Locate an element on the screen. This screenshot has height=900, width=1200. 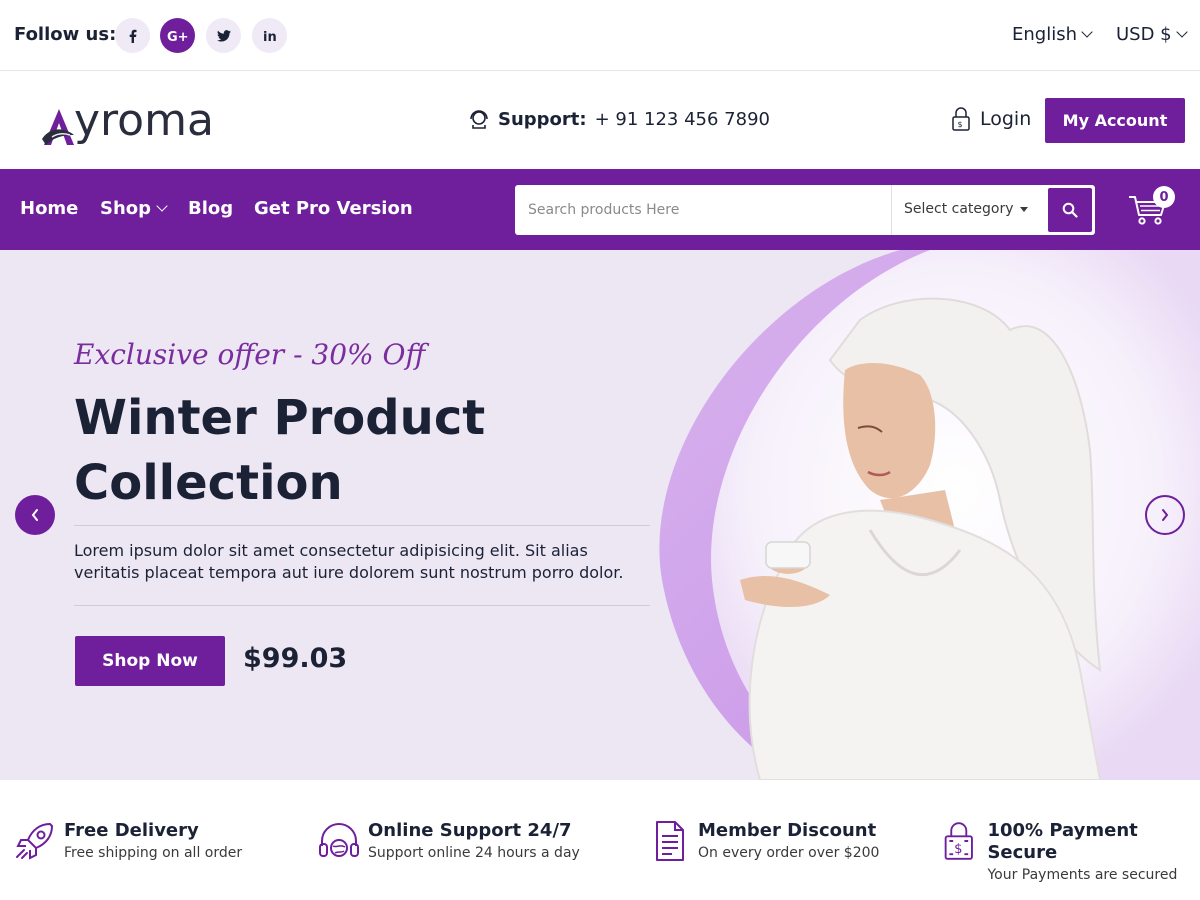
hero-divider-top is located at coordinates (362, 525).